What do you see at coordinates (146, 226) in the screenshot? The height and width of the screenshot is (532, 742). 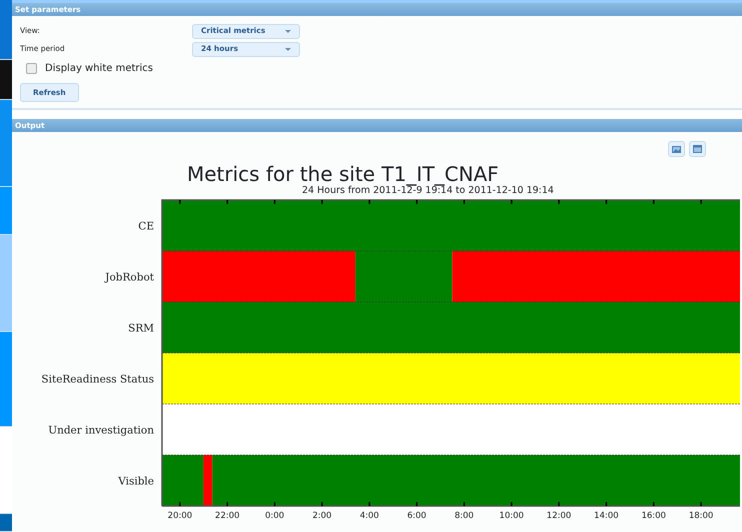 I see `row-label: CE` at bounding box center [146, 226].